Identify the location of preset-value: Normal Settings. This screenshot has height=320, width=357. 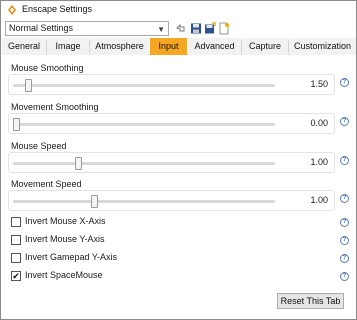
(41, 28).